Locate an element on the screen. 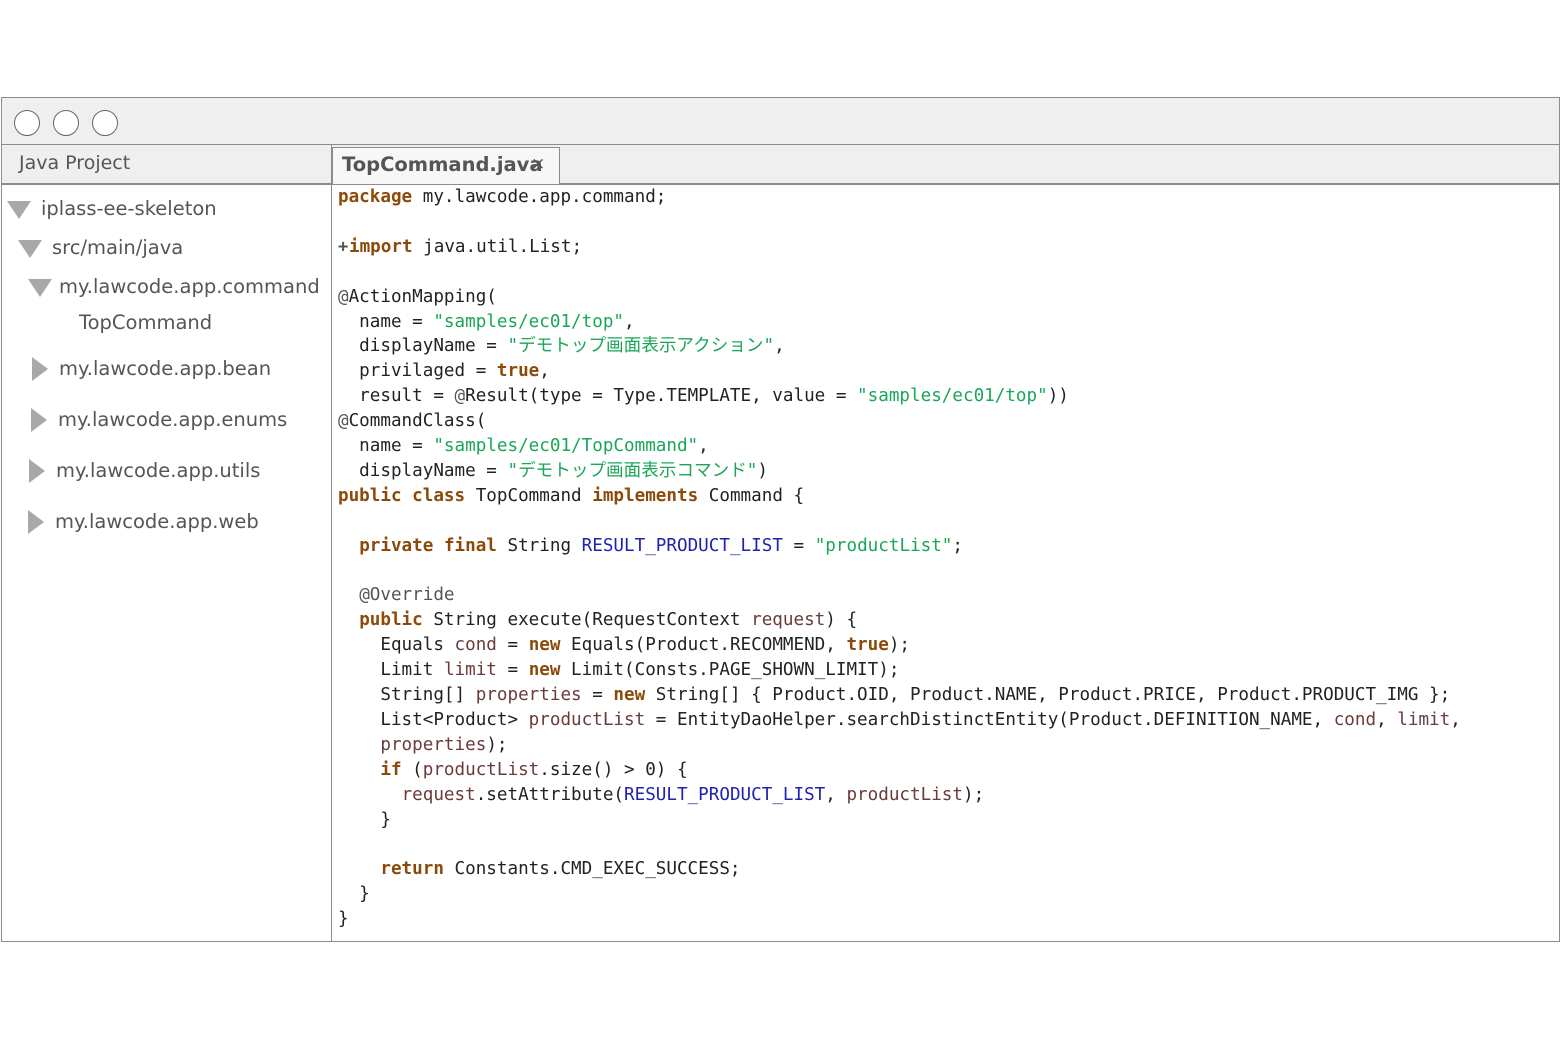  tree-item-label: my.lawcode.app.command is located at coordinates (189, 286).